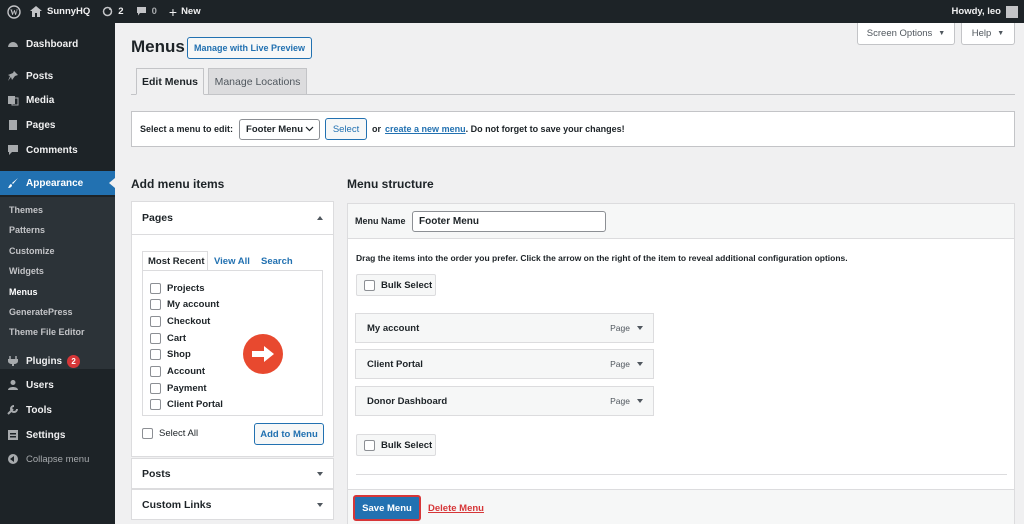  Describe the element at coordinates (232, 218) in the screenshot. I see `pages-accordion-header: Pages` at that location.